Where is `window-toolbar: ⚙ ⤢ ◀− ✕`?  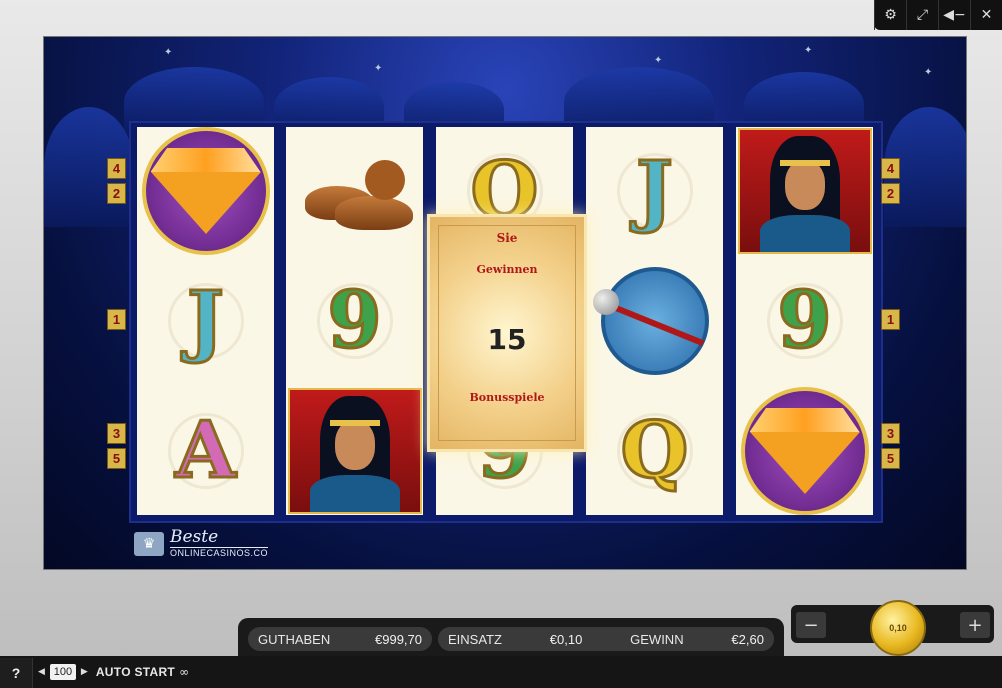 window-toolbar: ⚙ ⤢ ◀− ✕ is located at coordinates (938, 15).